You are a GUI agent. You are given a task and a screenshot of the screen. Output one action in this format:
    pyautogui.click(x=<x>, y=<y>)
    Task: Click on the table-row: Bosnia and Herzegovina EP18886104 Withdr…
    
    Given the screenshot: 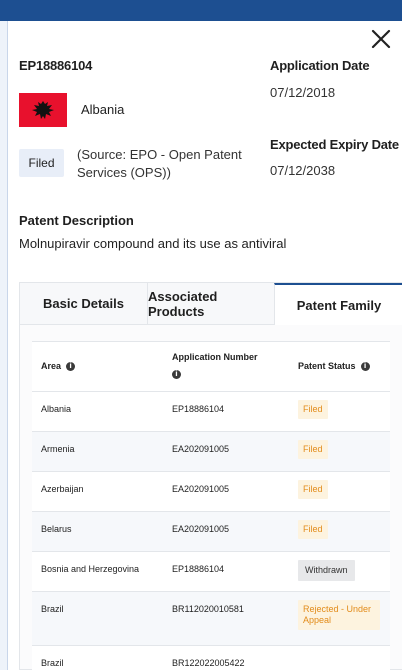 What is the action you would take?
    pyautogui.click(x=211, y=572)
    